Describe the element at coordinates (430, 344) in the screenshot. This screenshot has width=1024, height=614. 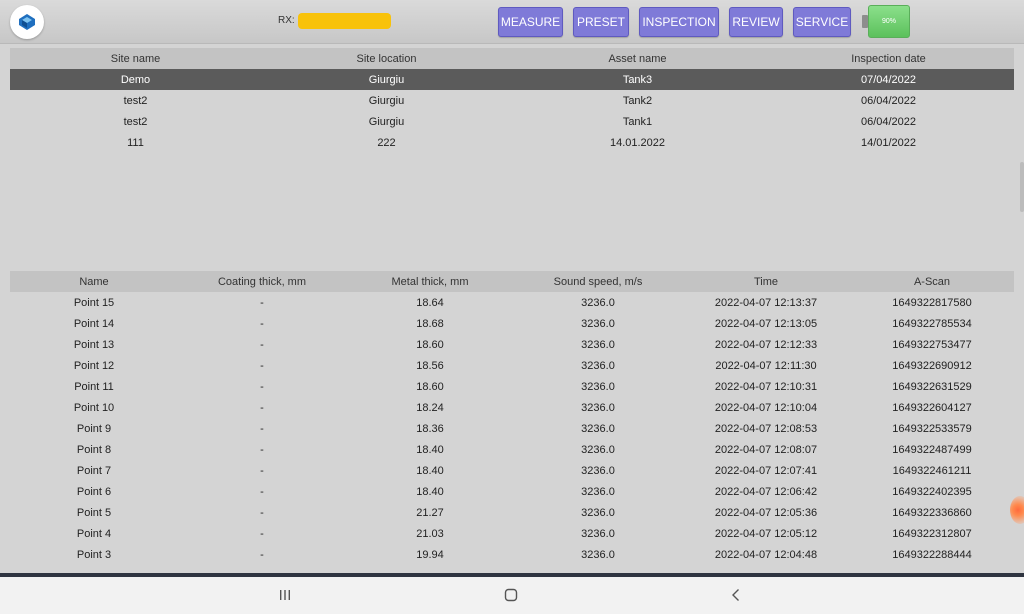
I see `metal-thick-cell: 18.60` at that location.